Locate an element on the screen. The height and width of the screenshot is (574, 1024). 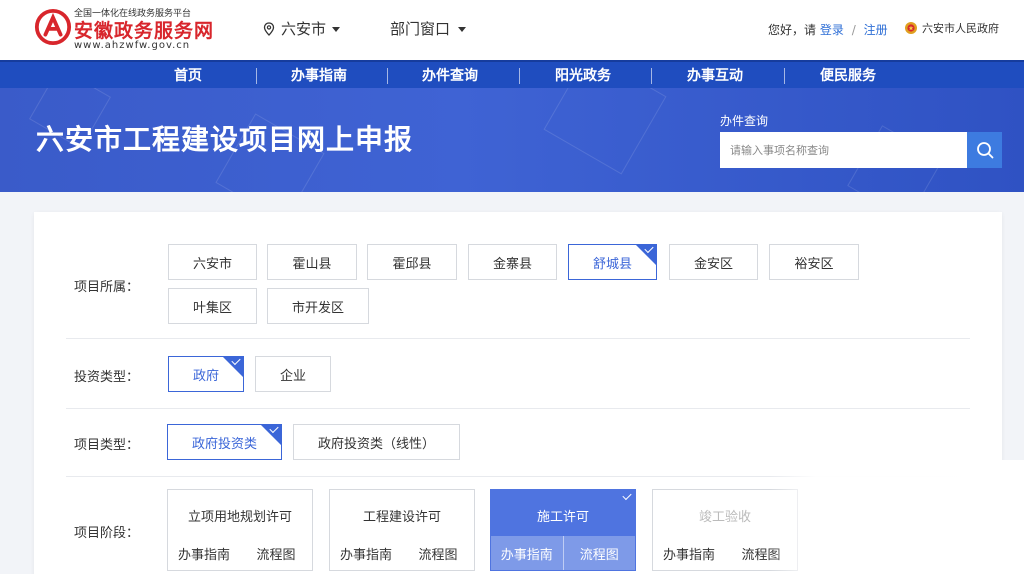
option-label: 霍邱县 is located at coordinates (412, 264).